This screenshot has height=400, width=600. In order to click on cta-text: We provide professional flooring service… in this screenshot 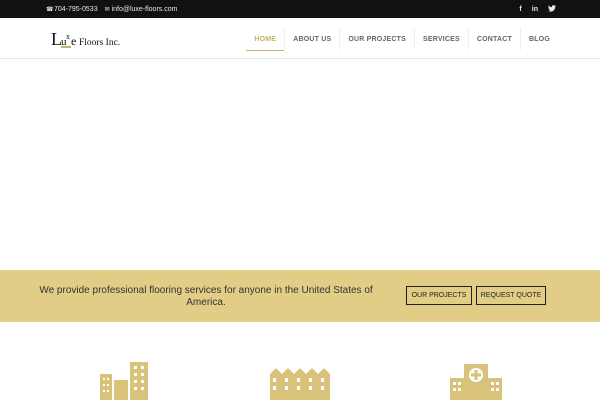, I will do `click(206, 296)`.